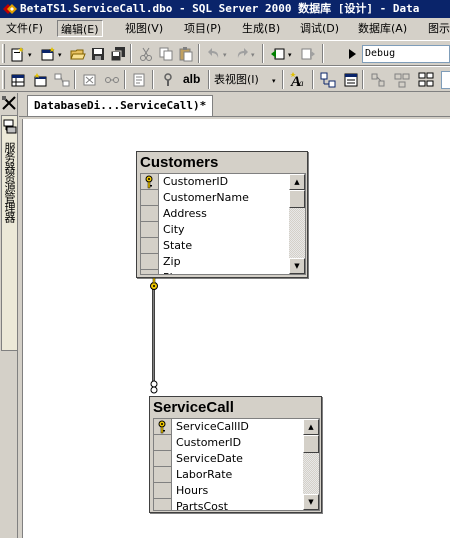 Image resolution: width=450 pixels, height=538 pixels. What do you see at coordinates (445, 80) in the screenshot?
I see `zoom-combo` at bounding box center [445, 80].